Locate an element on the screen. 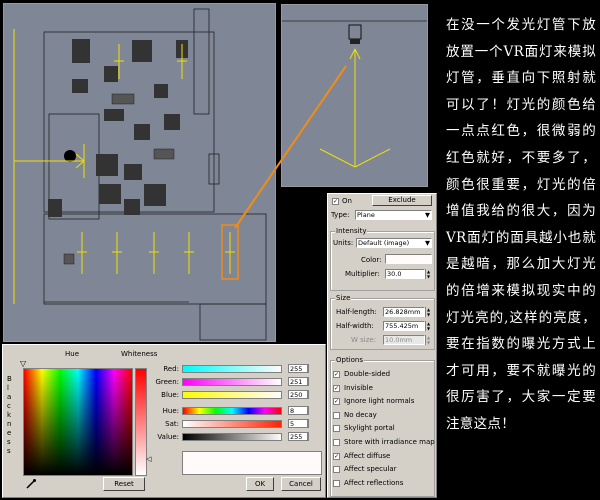  eyedropper-icon is located at coordinates (31, 484).